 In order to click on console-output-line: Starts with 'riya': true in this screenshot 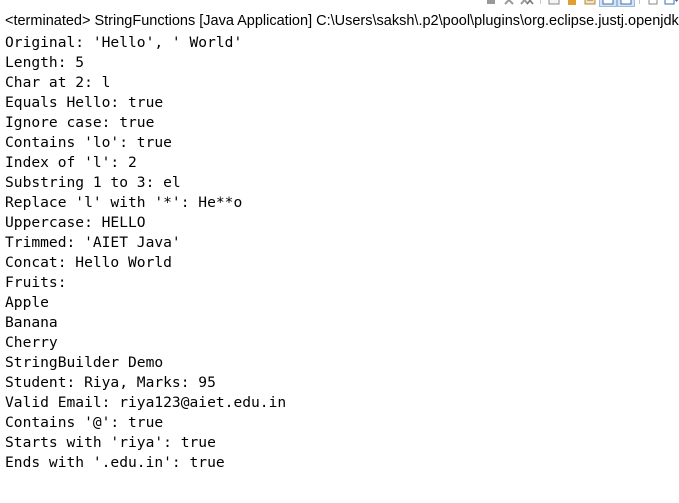, I will do `click(110, 442)`.